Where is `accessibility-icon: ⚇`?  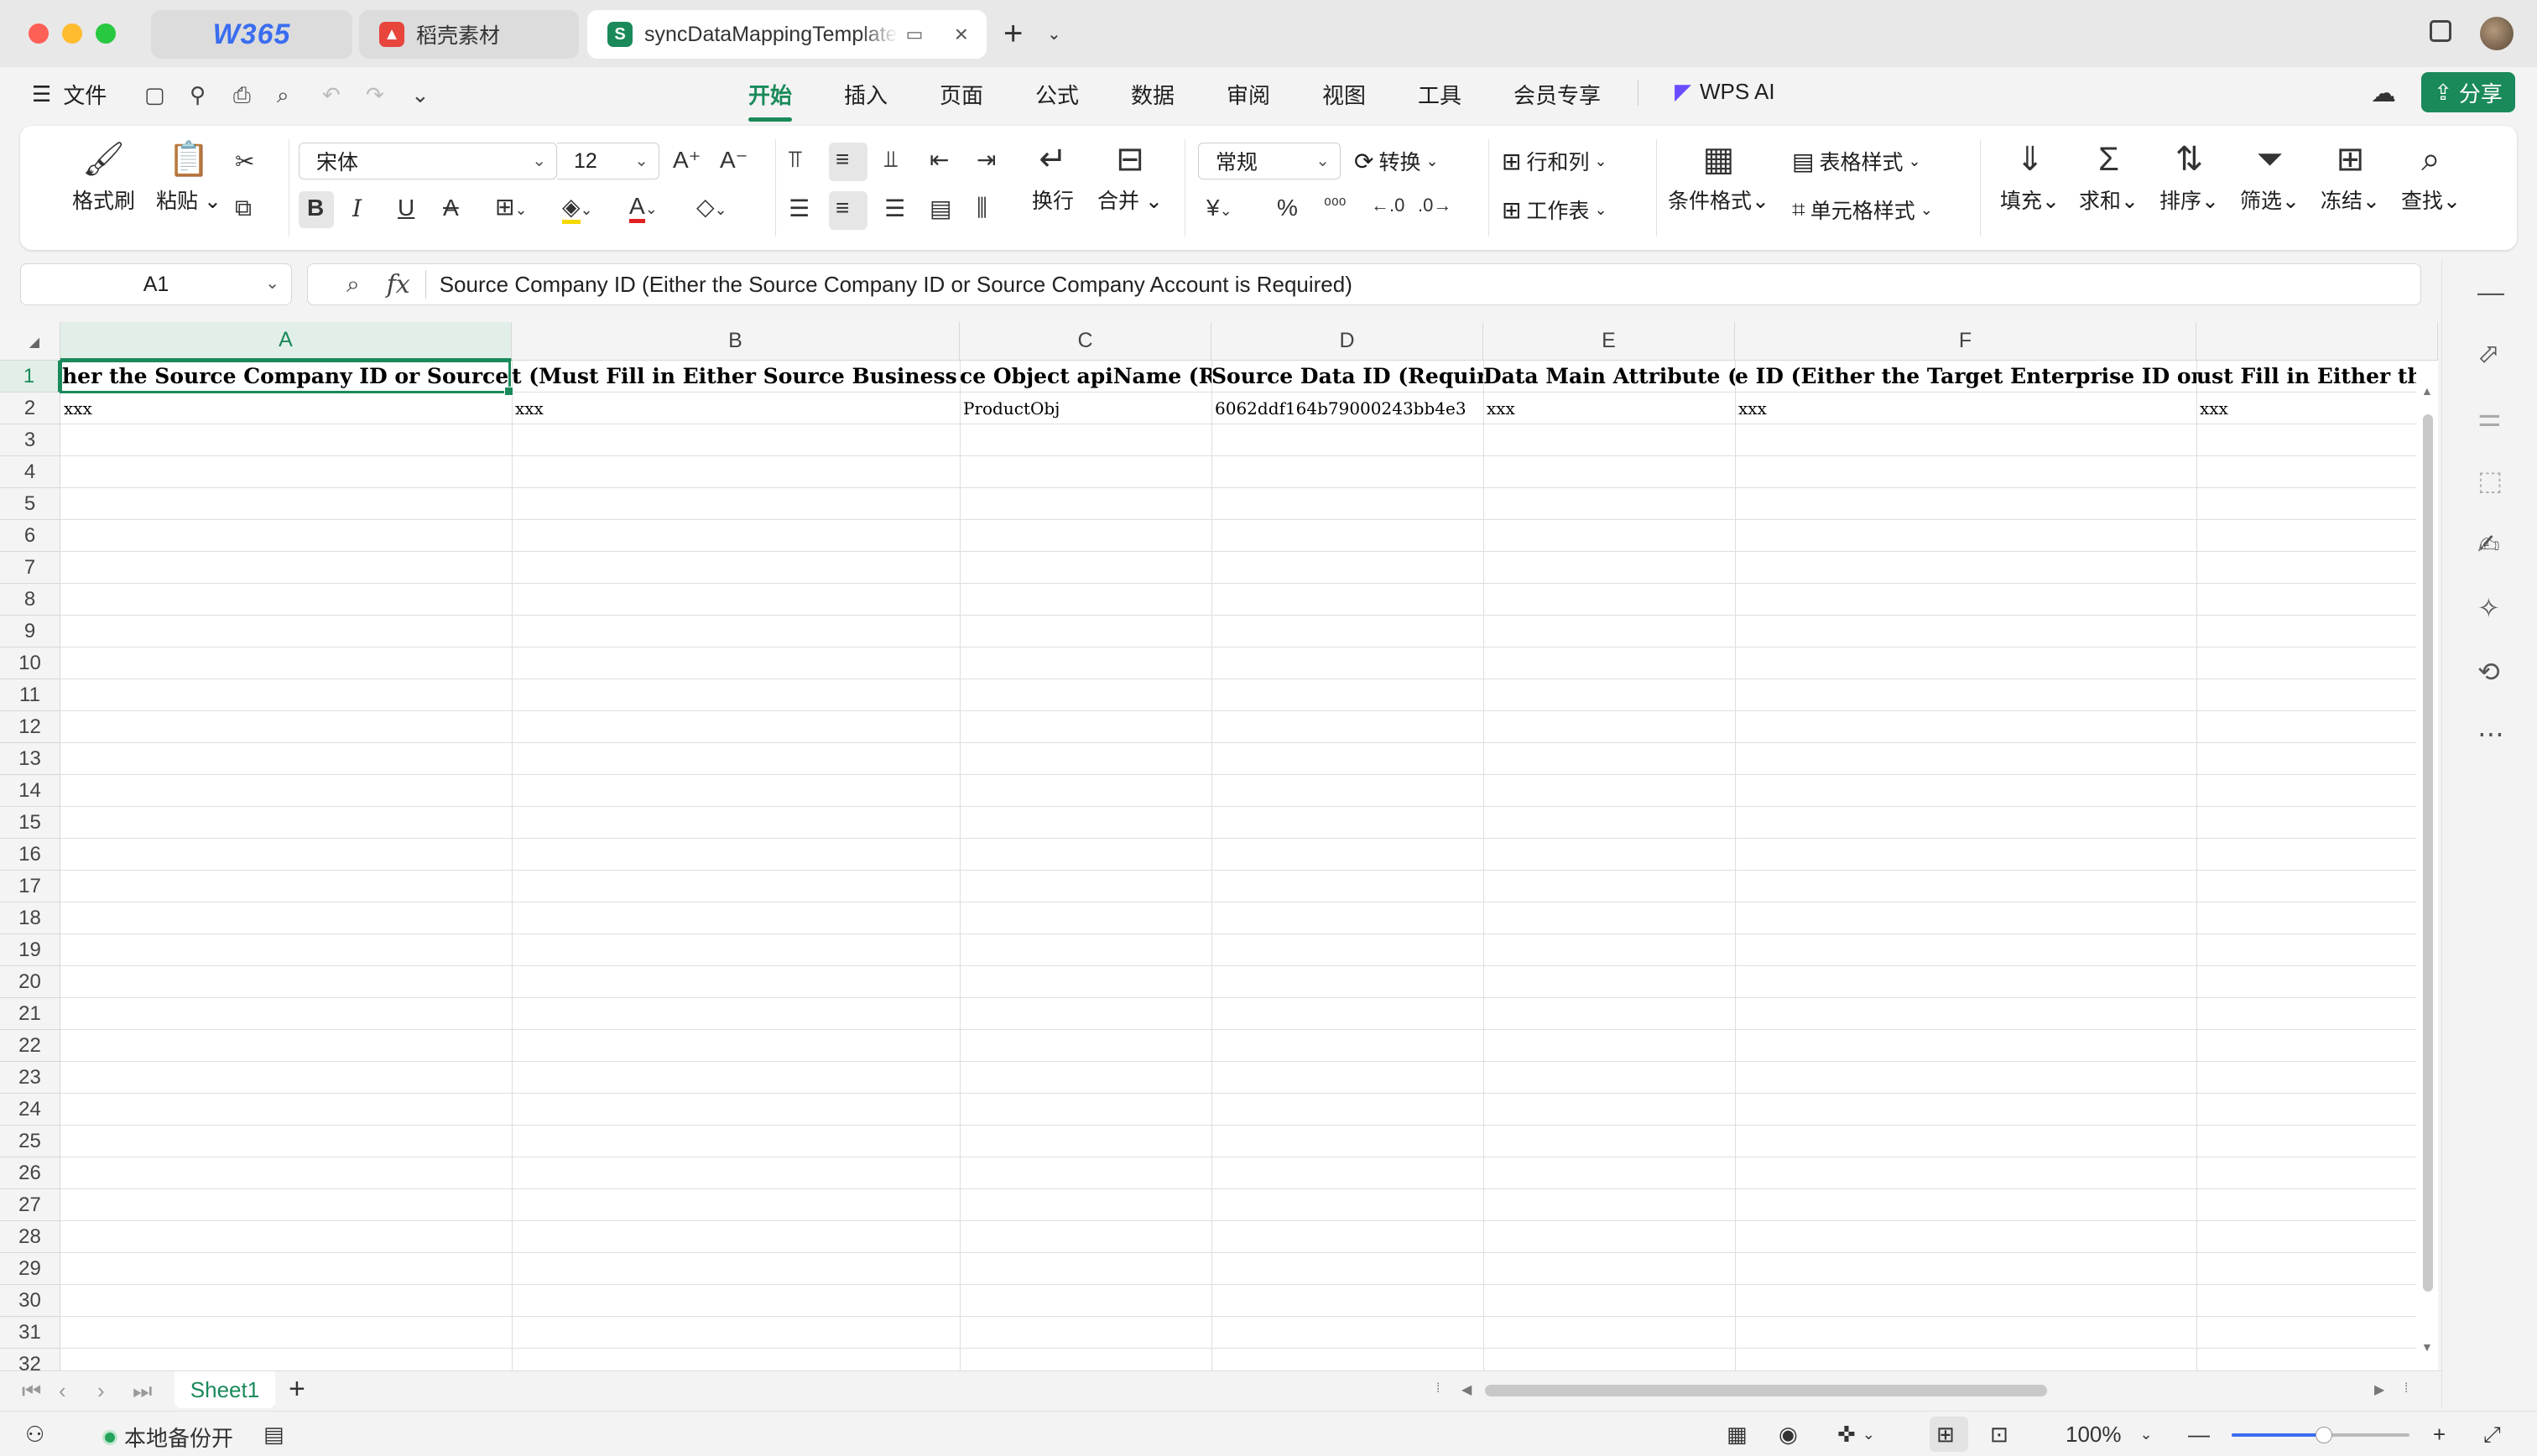 accessibility-icon: ⚇ is located at coordinates (34, 1435).